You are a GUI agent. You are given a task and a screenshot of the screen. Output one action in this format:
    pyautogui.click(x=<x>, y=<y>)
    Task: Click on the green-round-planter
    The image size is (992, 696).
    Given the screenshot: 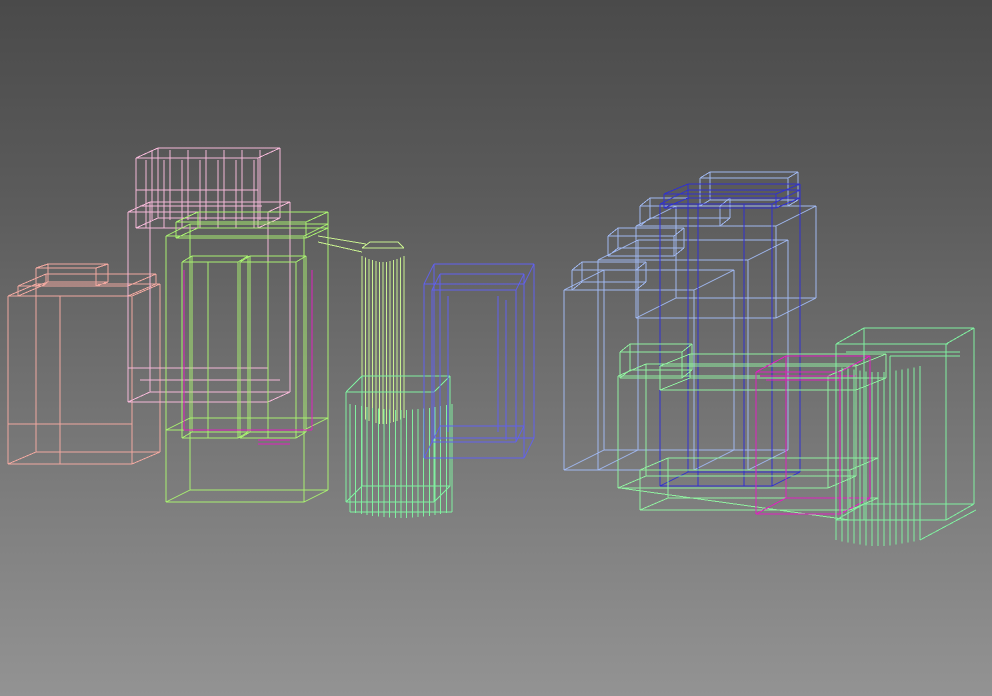 What is the action you would take?
    pyautogui.click(x=399, y=446)
    